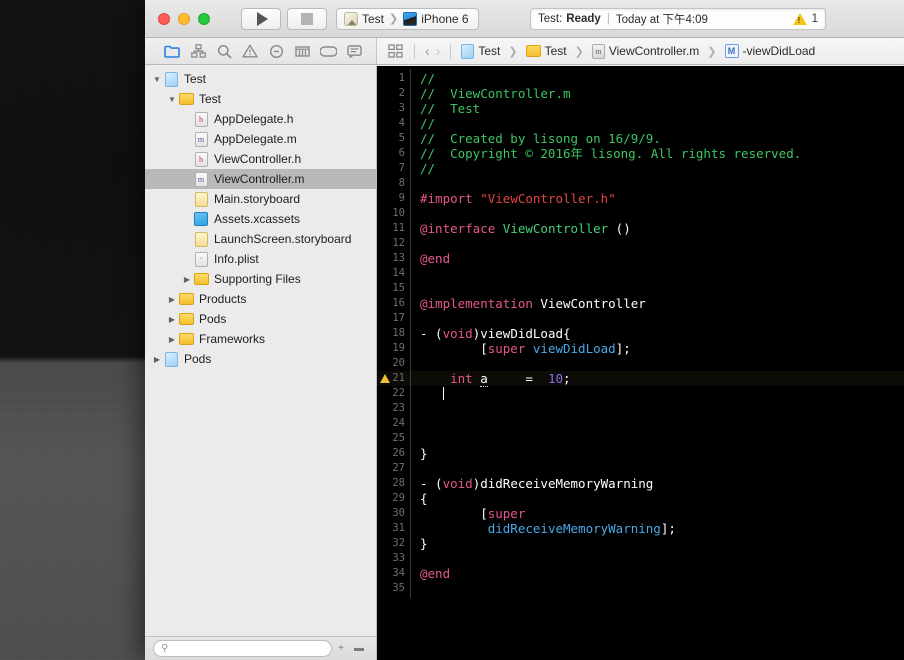 This screenshot has height=660, width=904. Describe the element at coordinates (645, 51) in the screenshot. I see `breadcrumb-file: m ViewController.m` at that location.